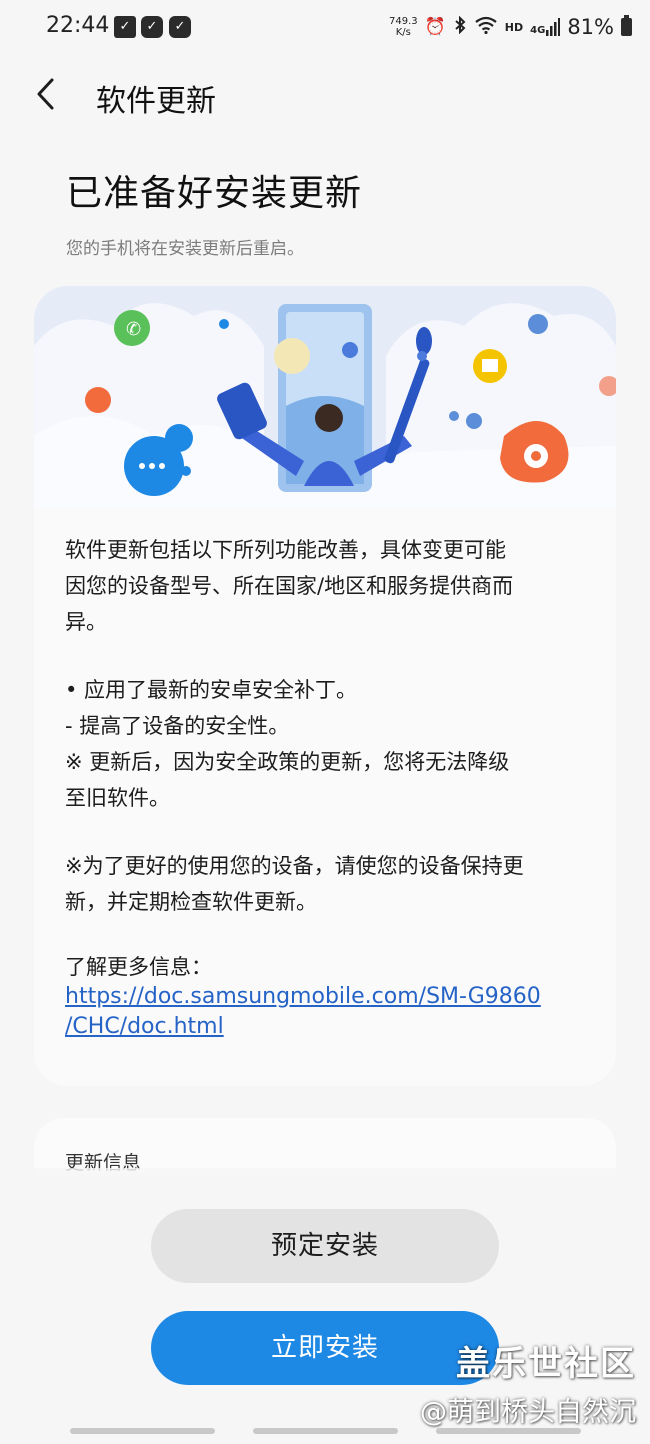 The image size is (650, 1444). I want to click on list-item: 至旧软件。, so click(117, 798).